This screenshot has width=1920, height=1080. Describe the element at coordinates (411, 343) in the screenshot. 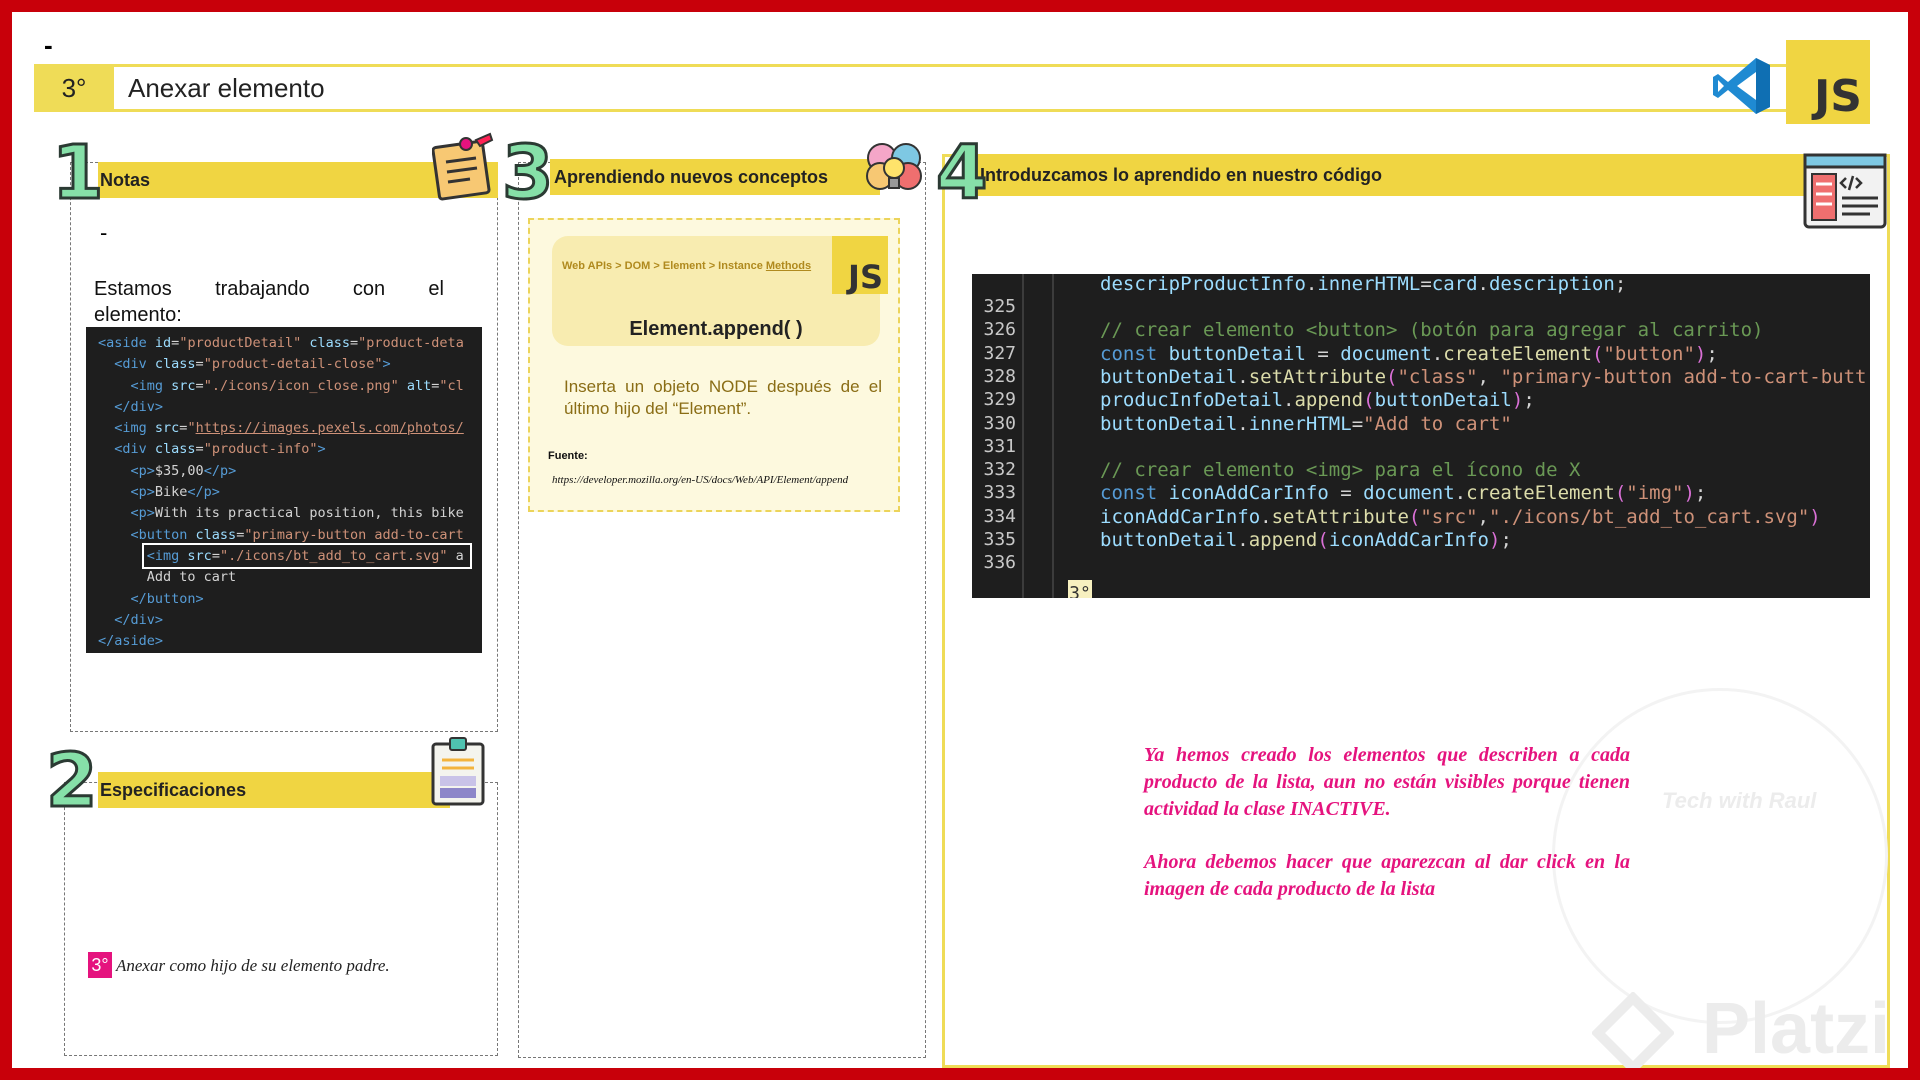

I see `code-token: "product-deta` at that location.